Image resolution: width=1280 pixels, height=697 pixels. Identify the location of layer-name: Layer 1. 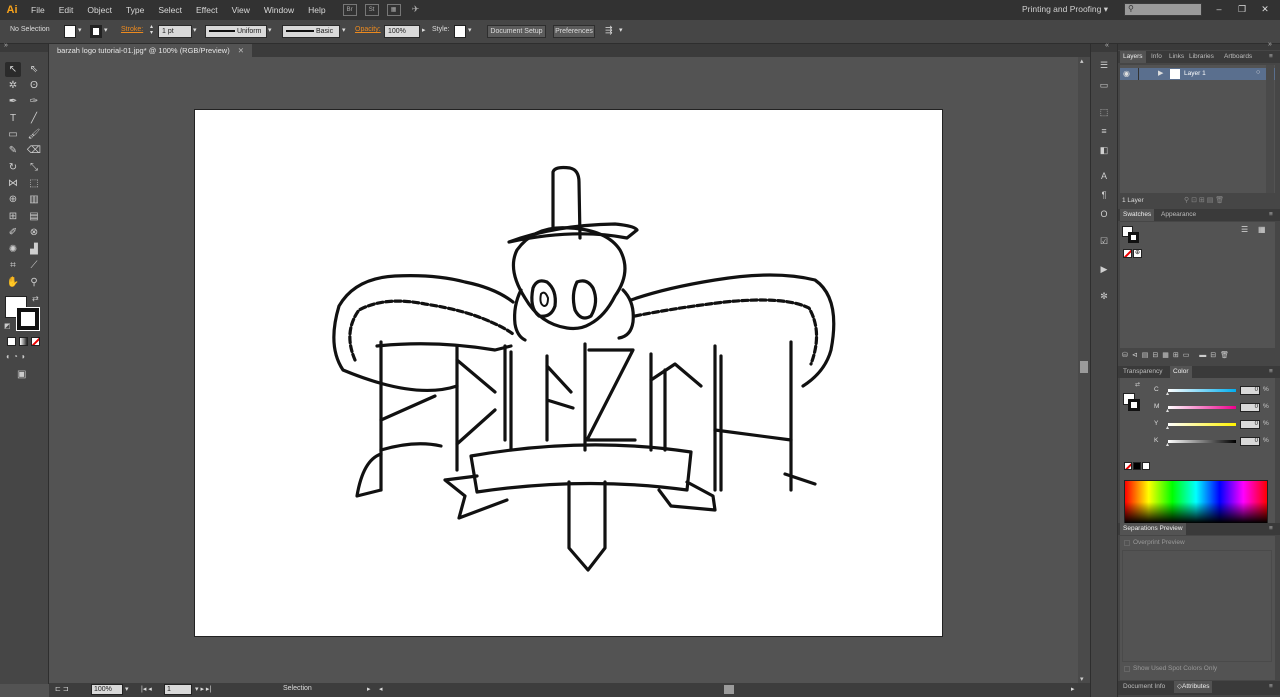
(1195, 73).